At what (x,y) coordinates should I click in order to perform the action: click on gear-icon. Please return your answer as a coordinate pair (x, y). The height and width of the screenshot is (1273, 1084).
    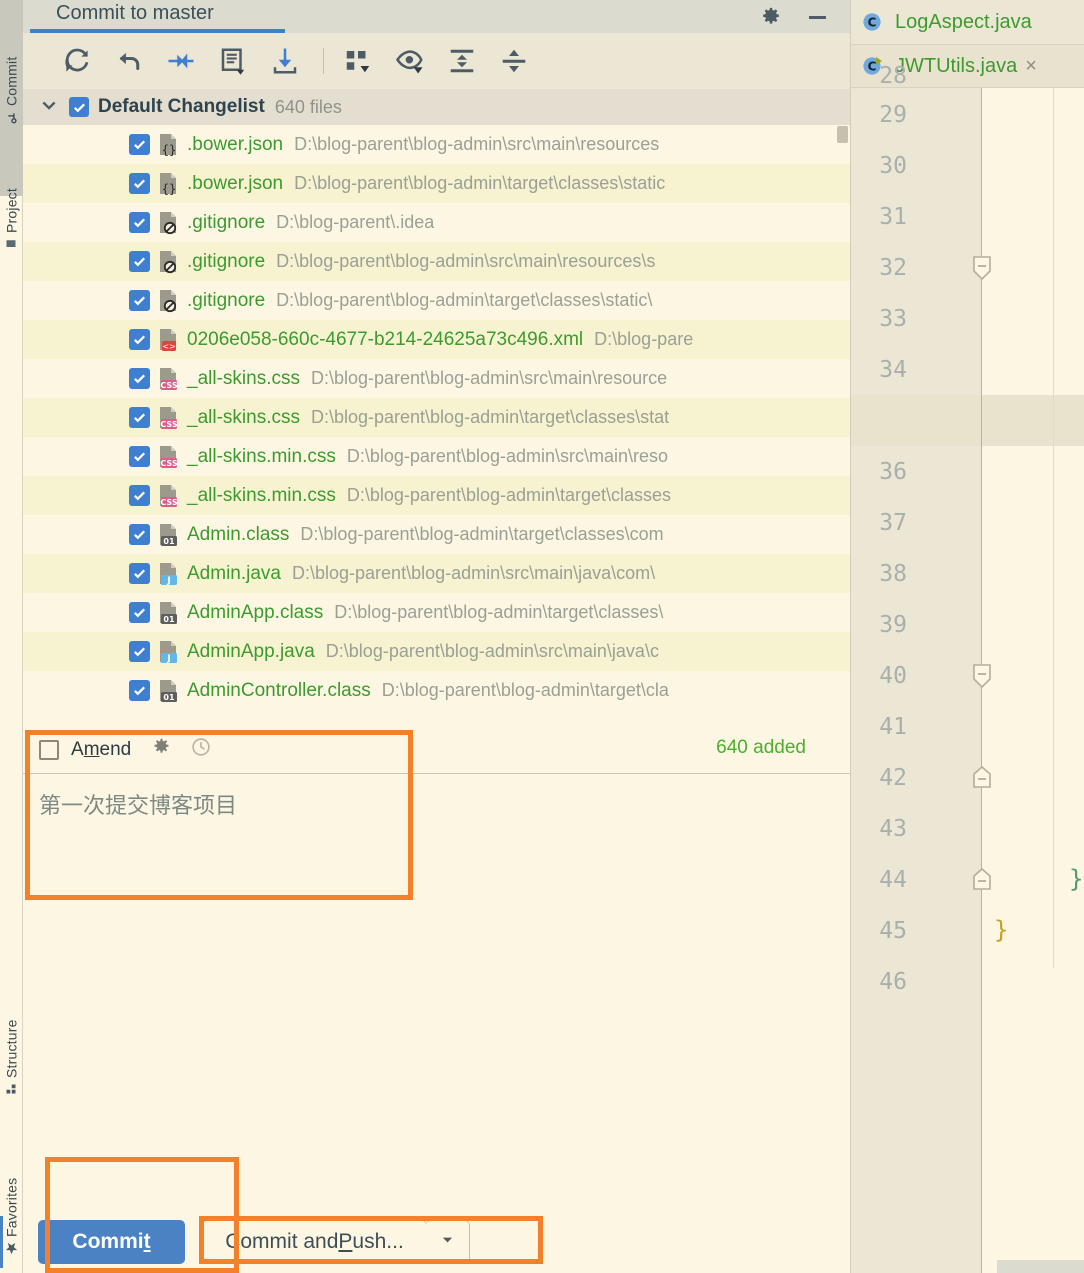
    Looking at the image, I should click on (771, 17).